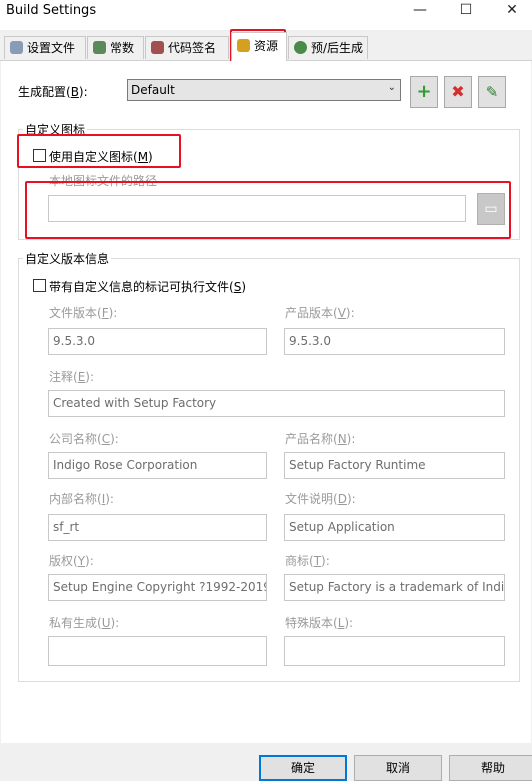  I want to click on build-config-value: Default, so click(153, 90).